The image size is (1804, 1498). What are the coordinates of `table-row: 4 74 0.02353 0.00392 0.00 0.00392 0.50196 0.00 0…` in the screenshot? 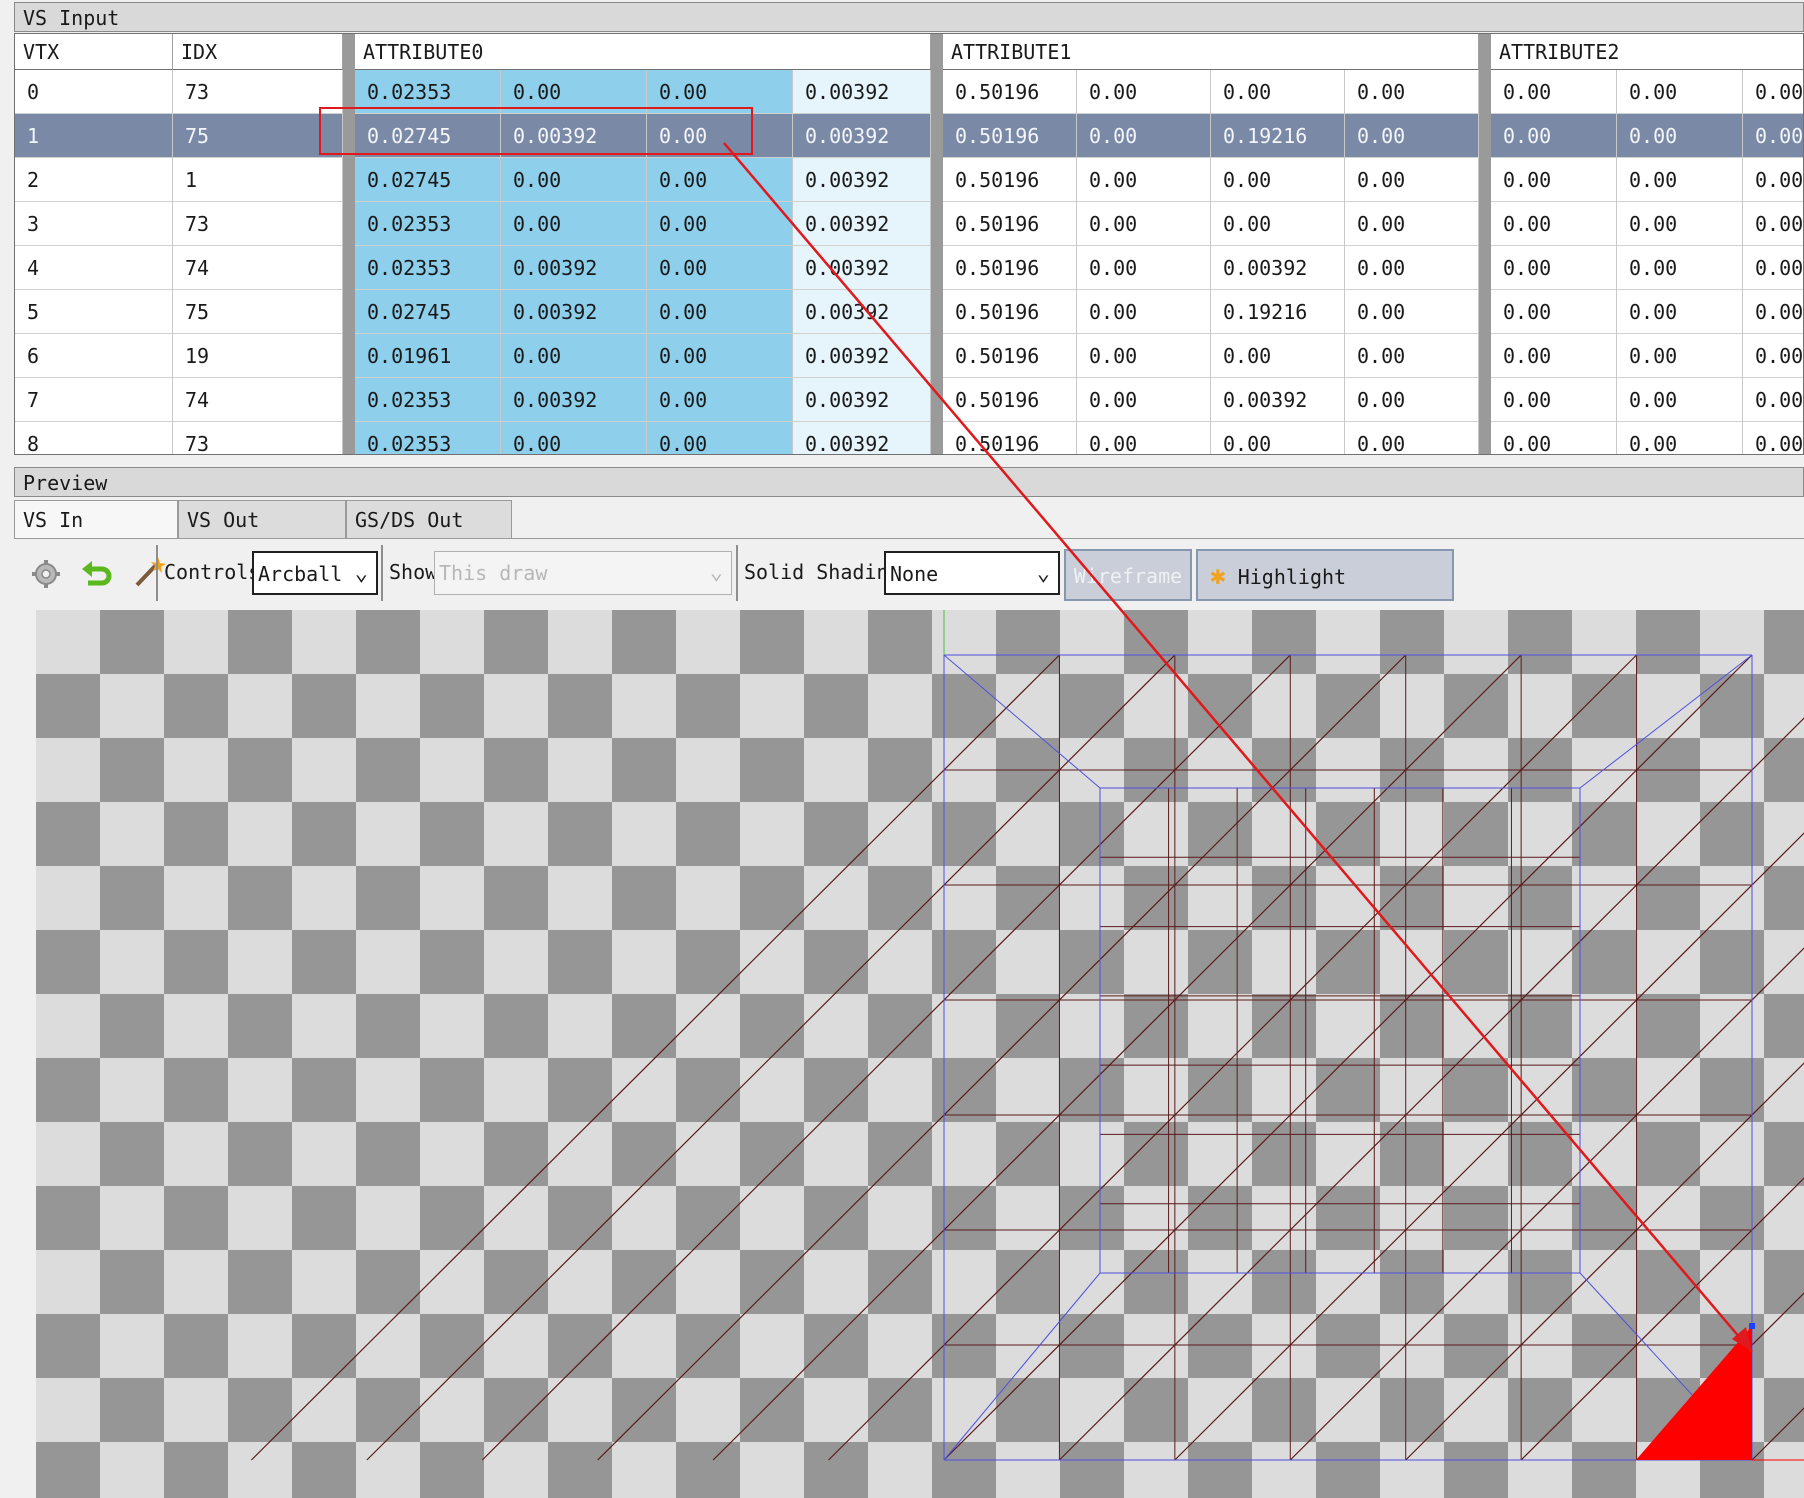 It's located at (909, 268).